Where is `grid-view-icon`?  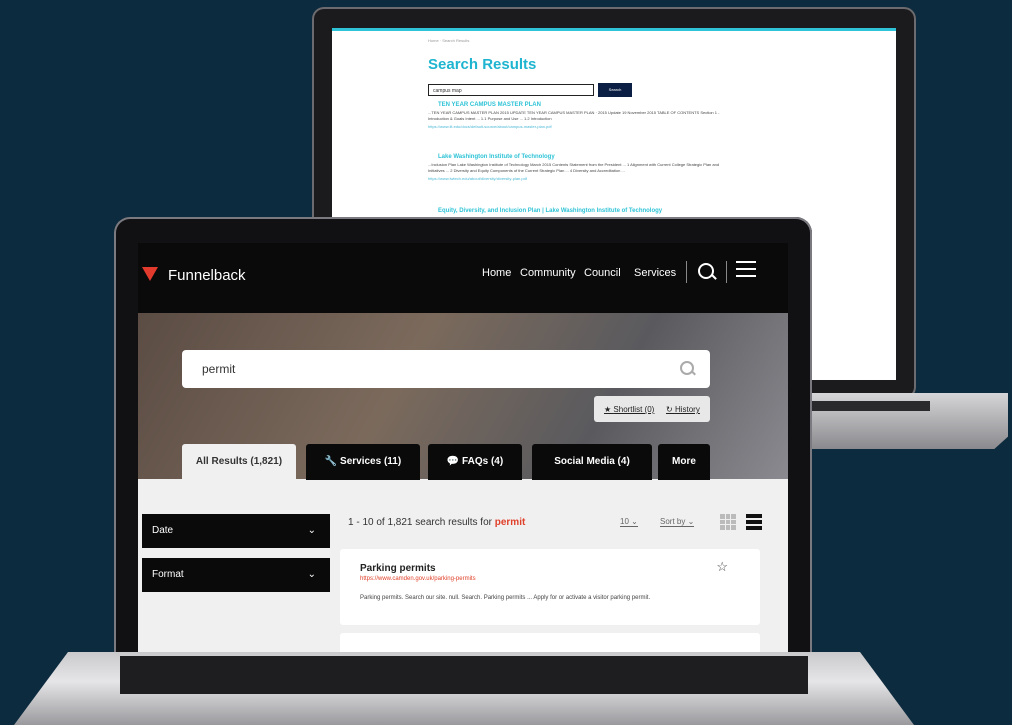
grid-view-icon is located at coordinates (728, 522).